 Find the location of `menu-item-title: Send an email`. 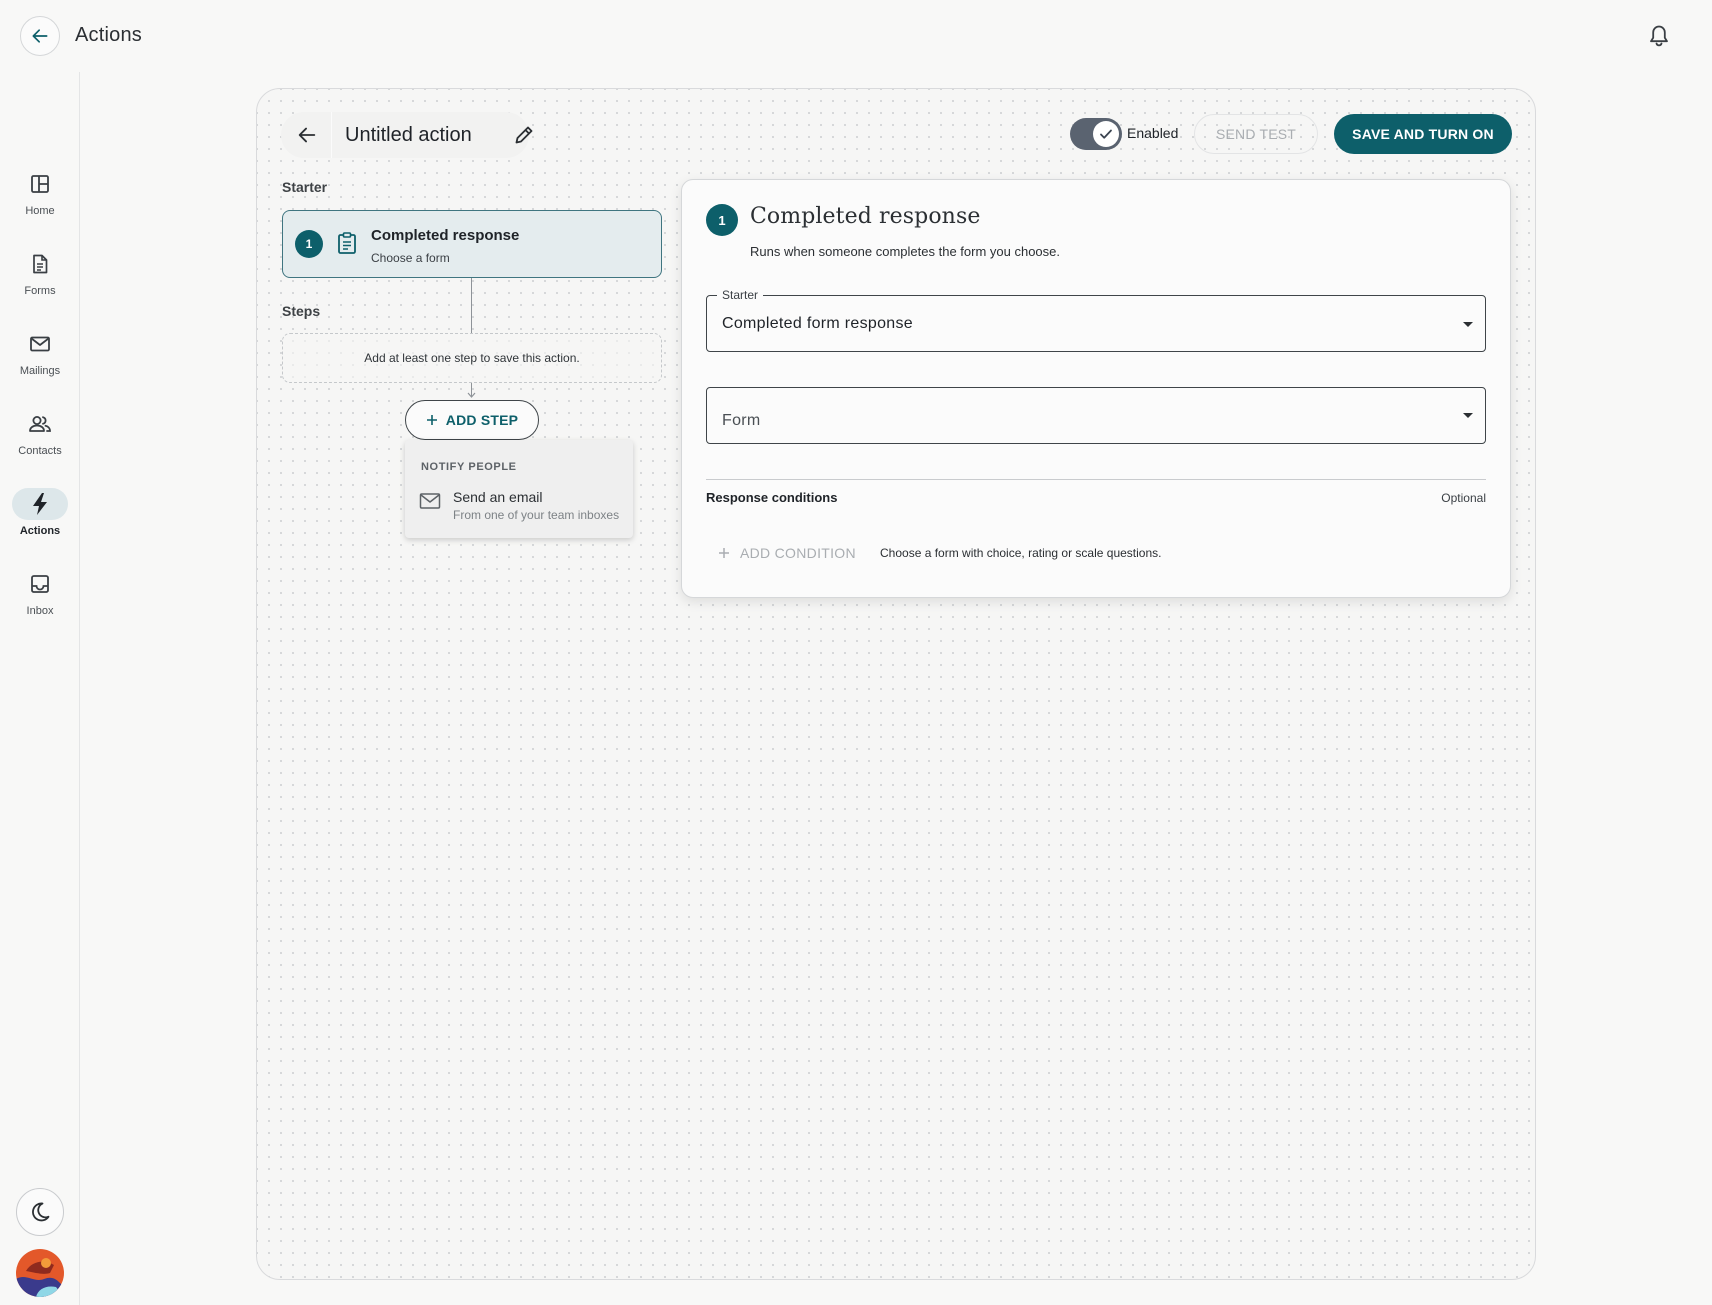

menu-item-title: Send an email is located at coordinates (498, 497).